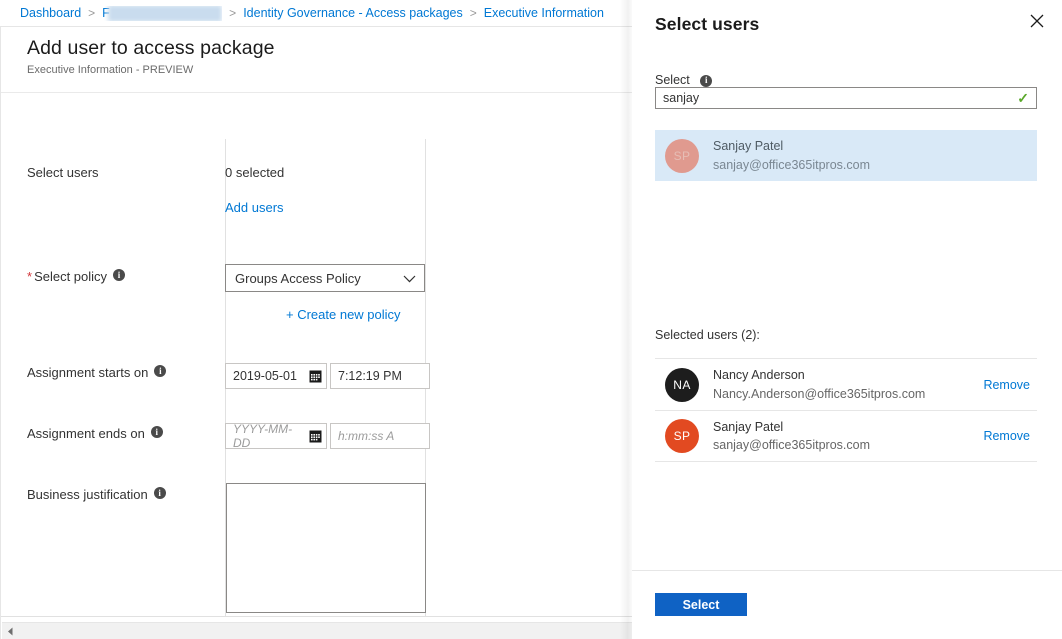 This screenshot has width=1062, height=639. Describe the element at coordinates (748, 426) in the screenshot. I see `selected-user-name: Sanjay Patel` at that location.